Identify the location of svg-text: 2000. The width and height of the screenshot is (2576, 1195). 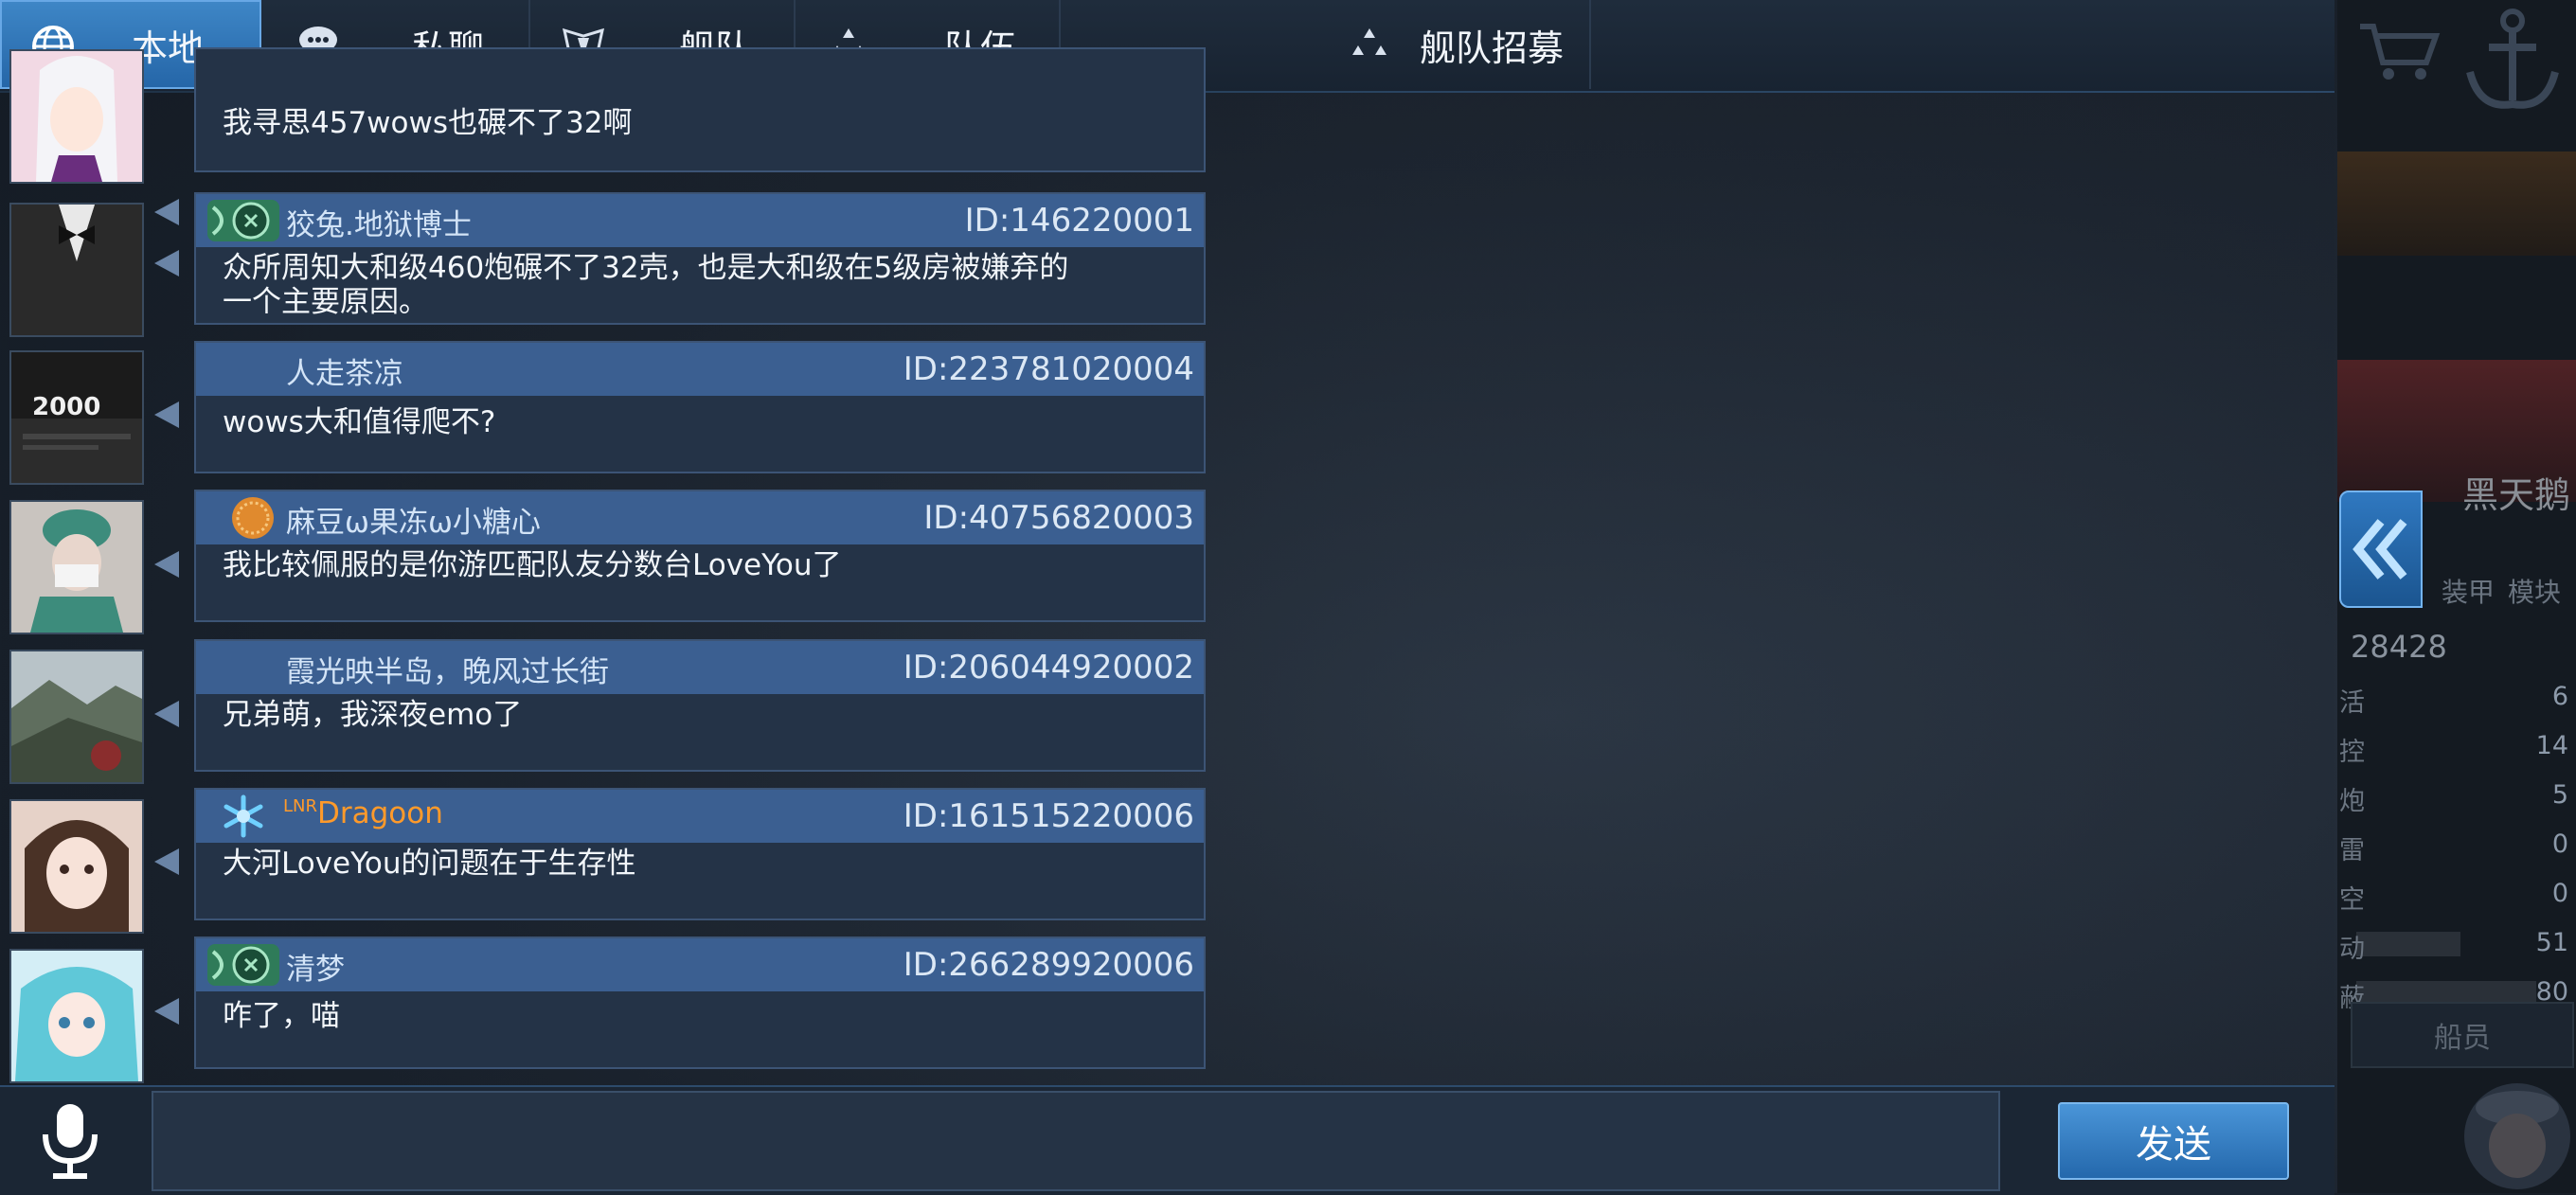
(66, 407).